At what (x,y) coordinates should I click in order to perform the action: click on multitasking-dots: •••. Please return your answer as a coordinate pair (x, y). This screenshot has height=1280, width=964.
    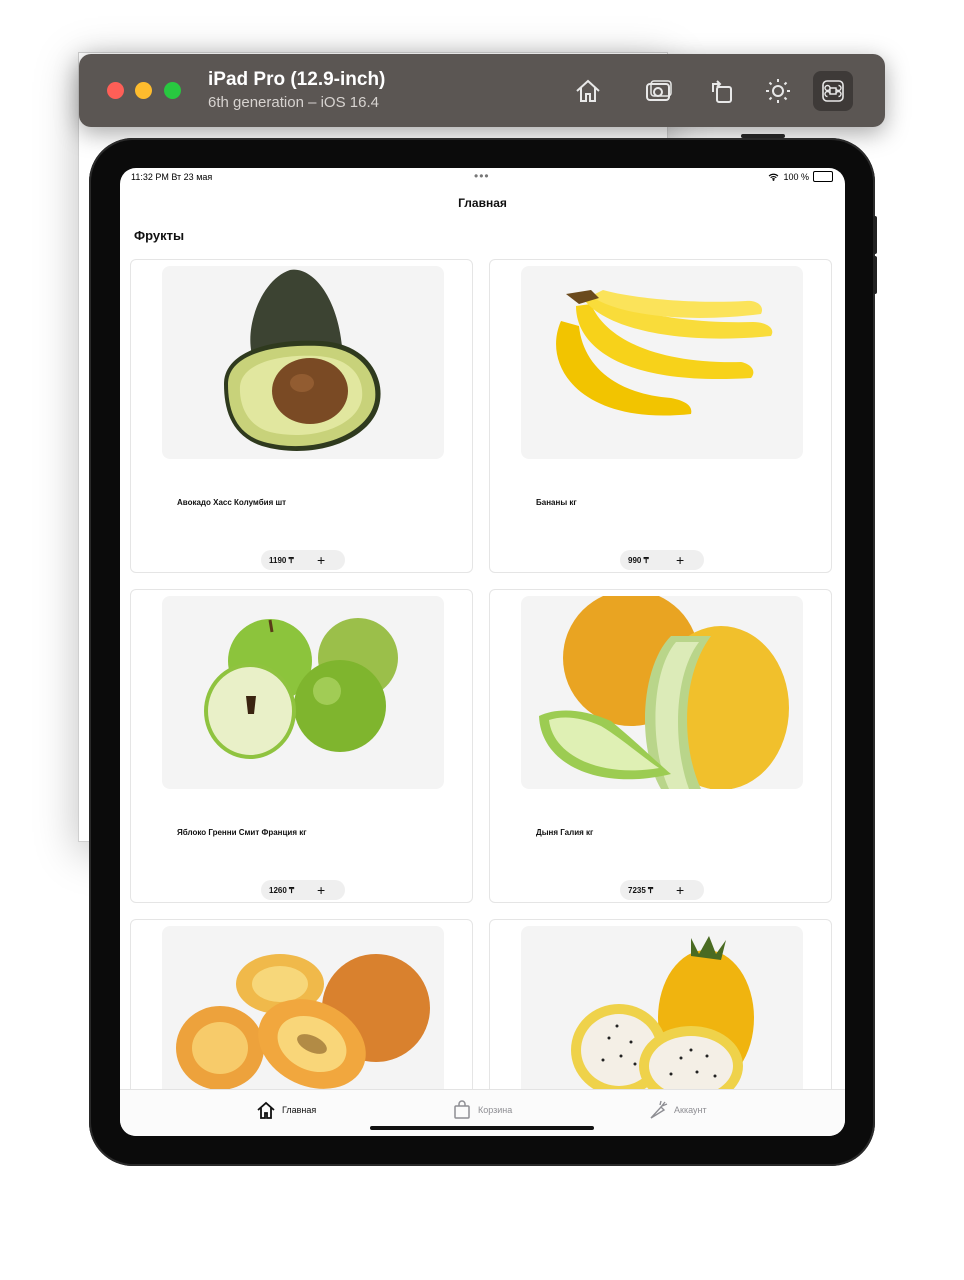
    Looking at the image, I should click on (482, 176).